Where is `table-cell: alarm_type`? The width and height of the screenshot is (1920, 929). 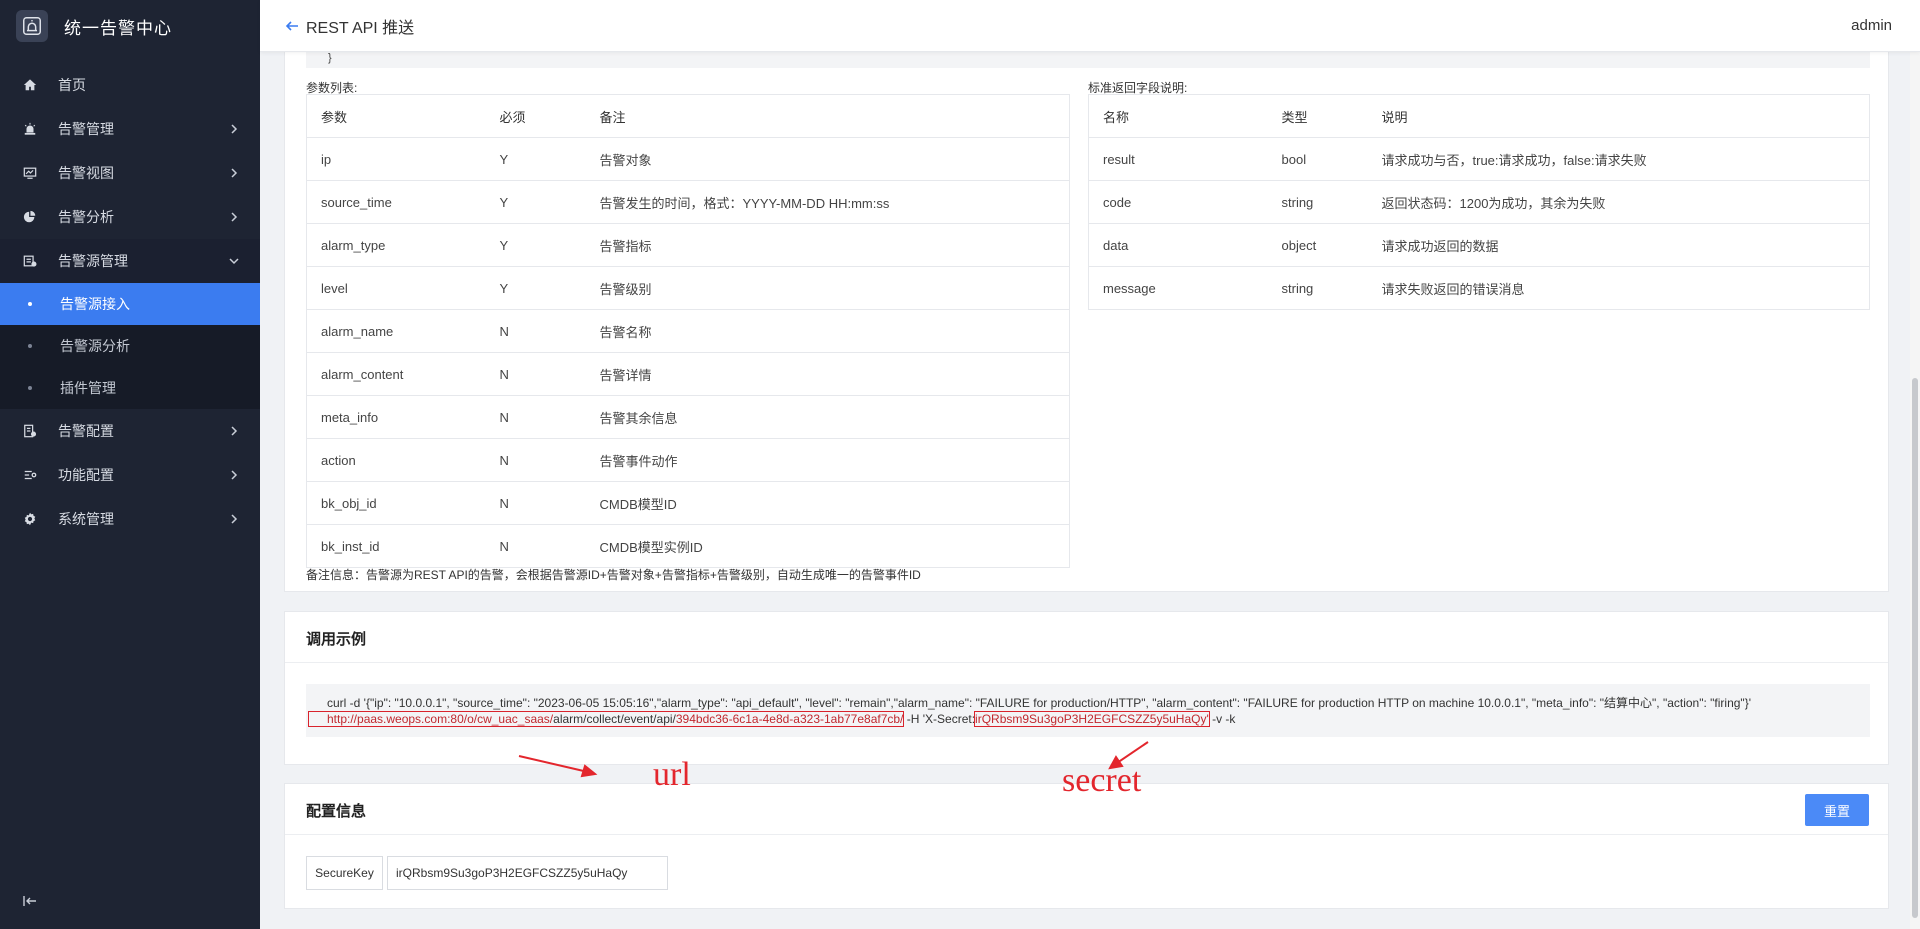
table-cell: alarm_type is located at coordinates (396, 245).